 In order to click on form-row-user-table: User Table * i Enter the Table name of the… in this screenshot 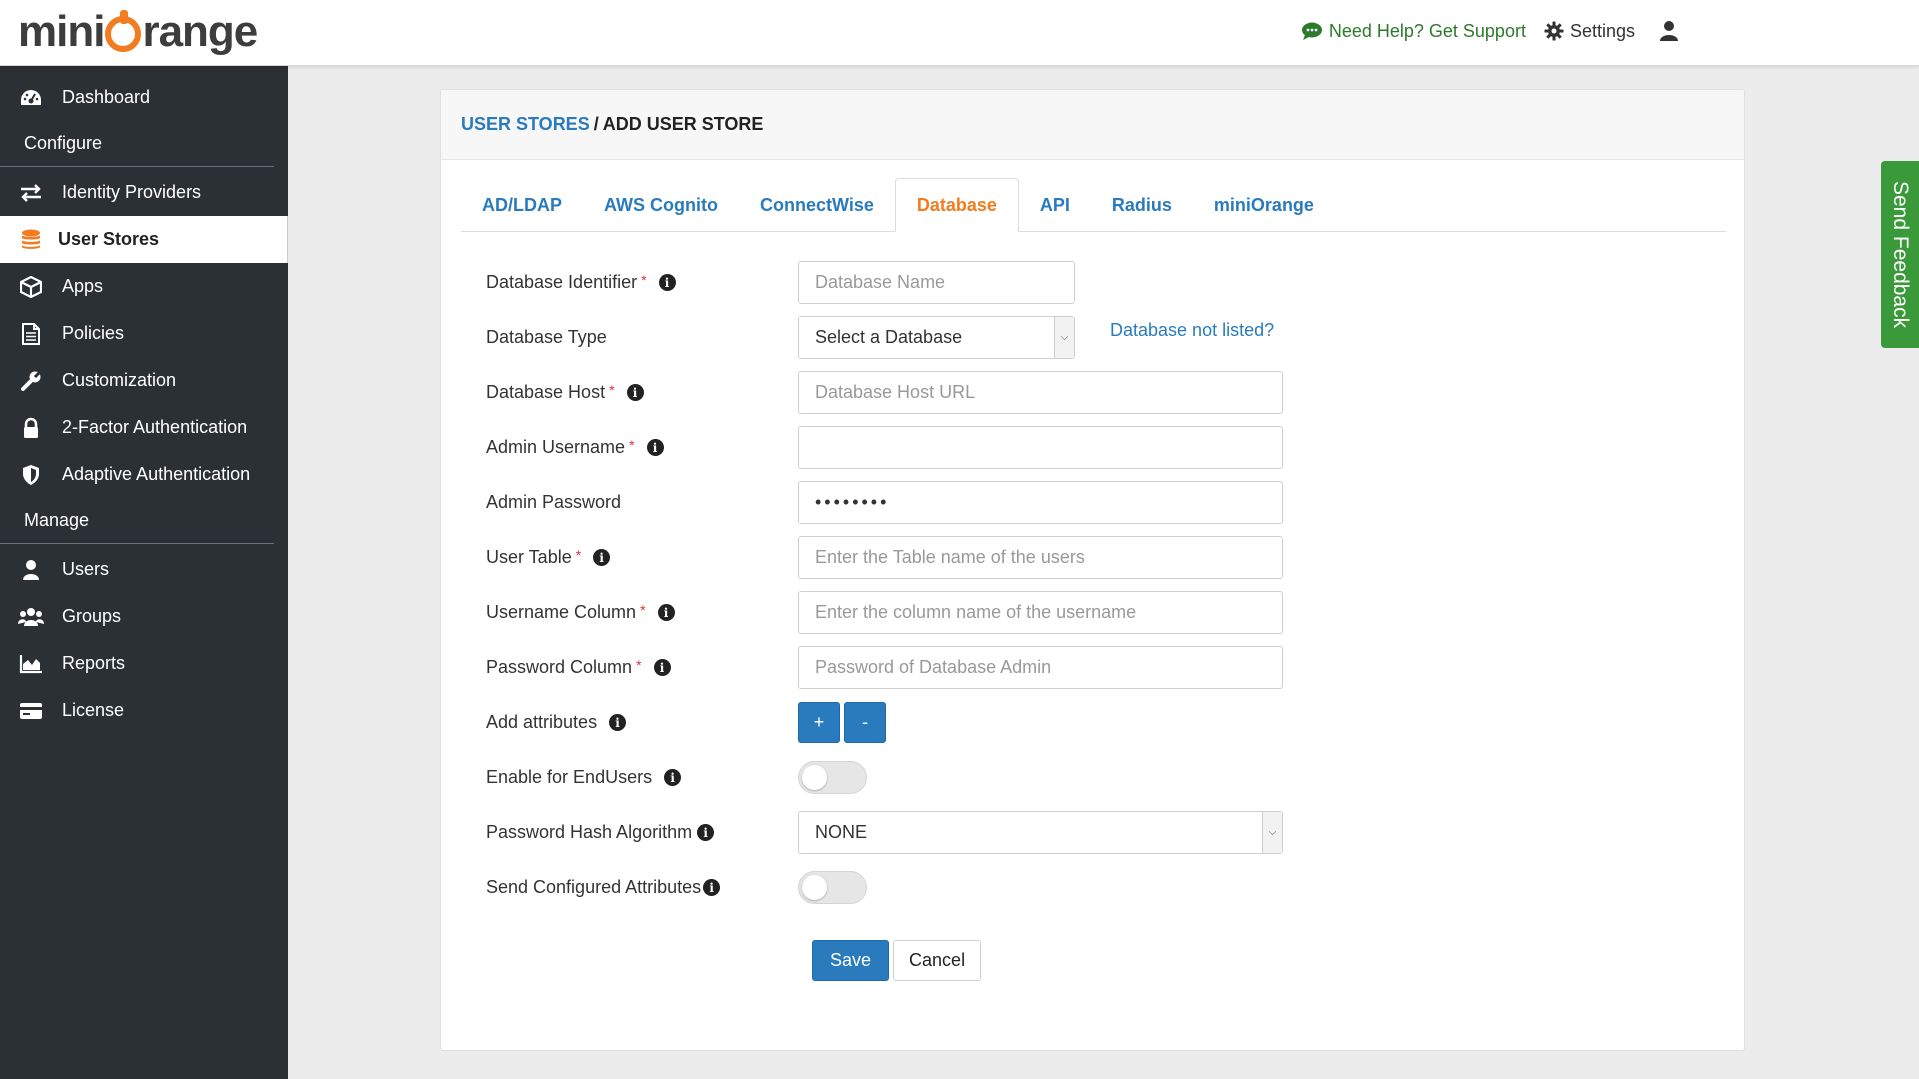, I will do `click(1086, 557)`.